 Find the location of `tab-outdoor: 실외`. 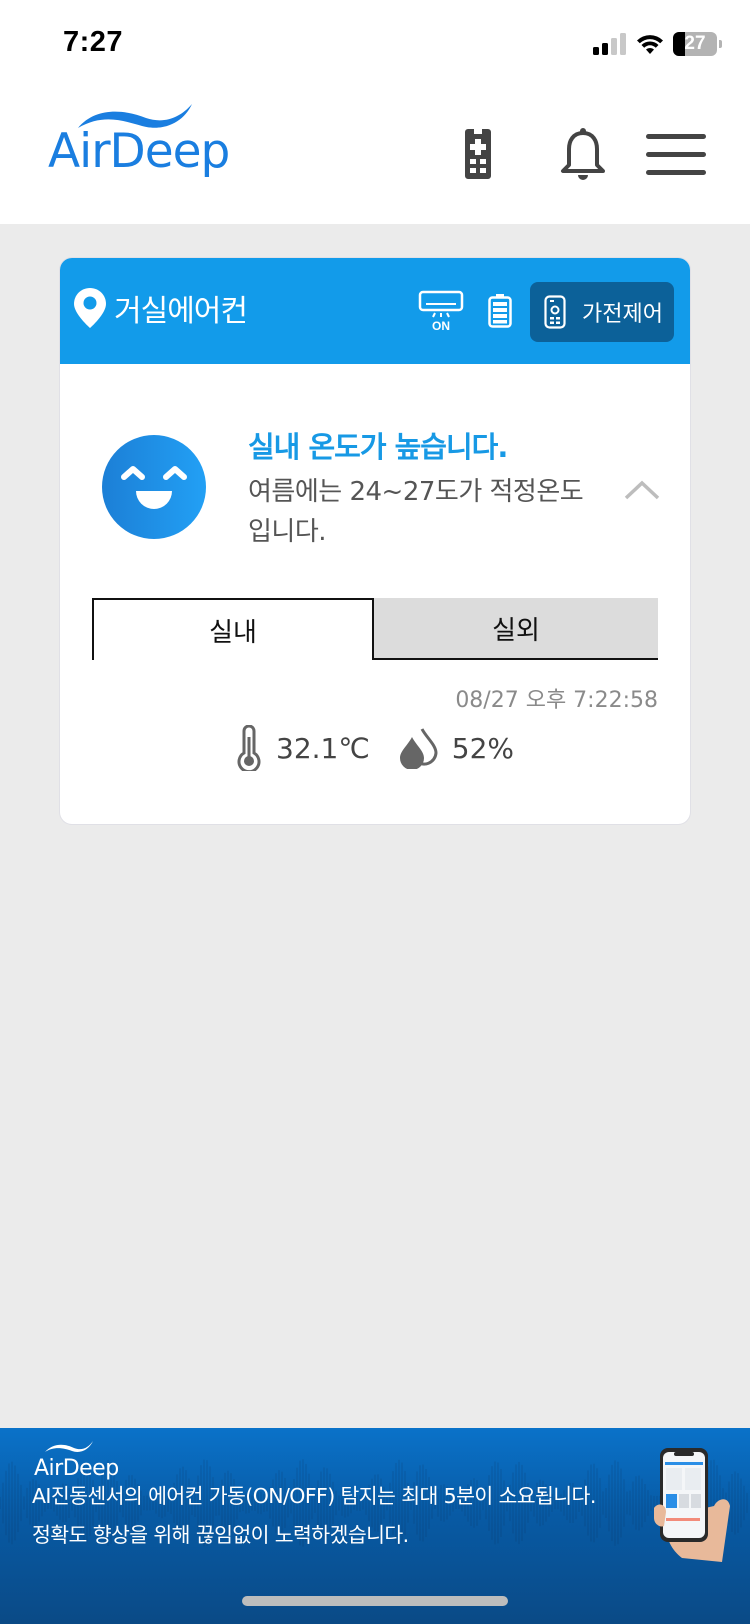

tab-outdoor: 실외 is located at coordinates (516, 629).